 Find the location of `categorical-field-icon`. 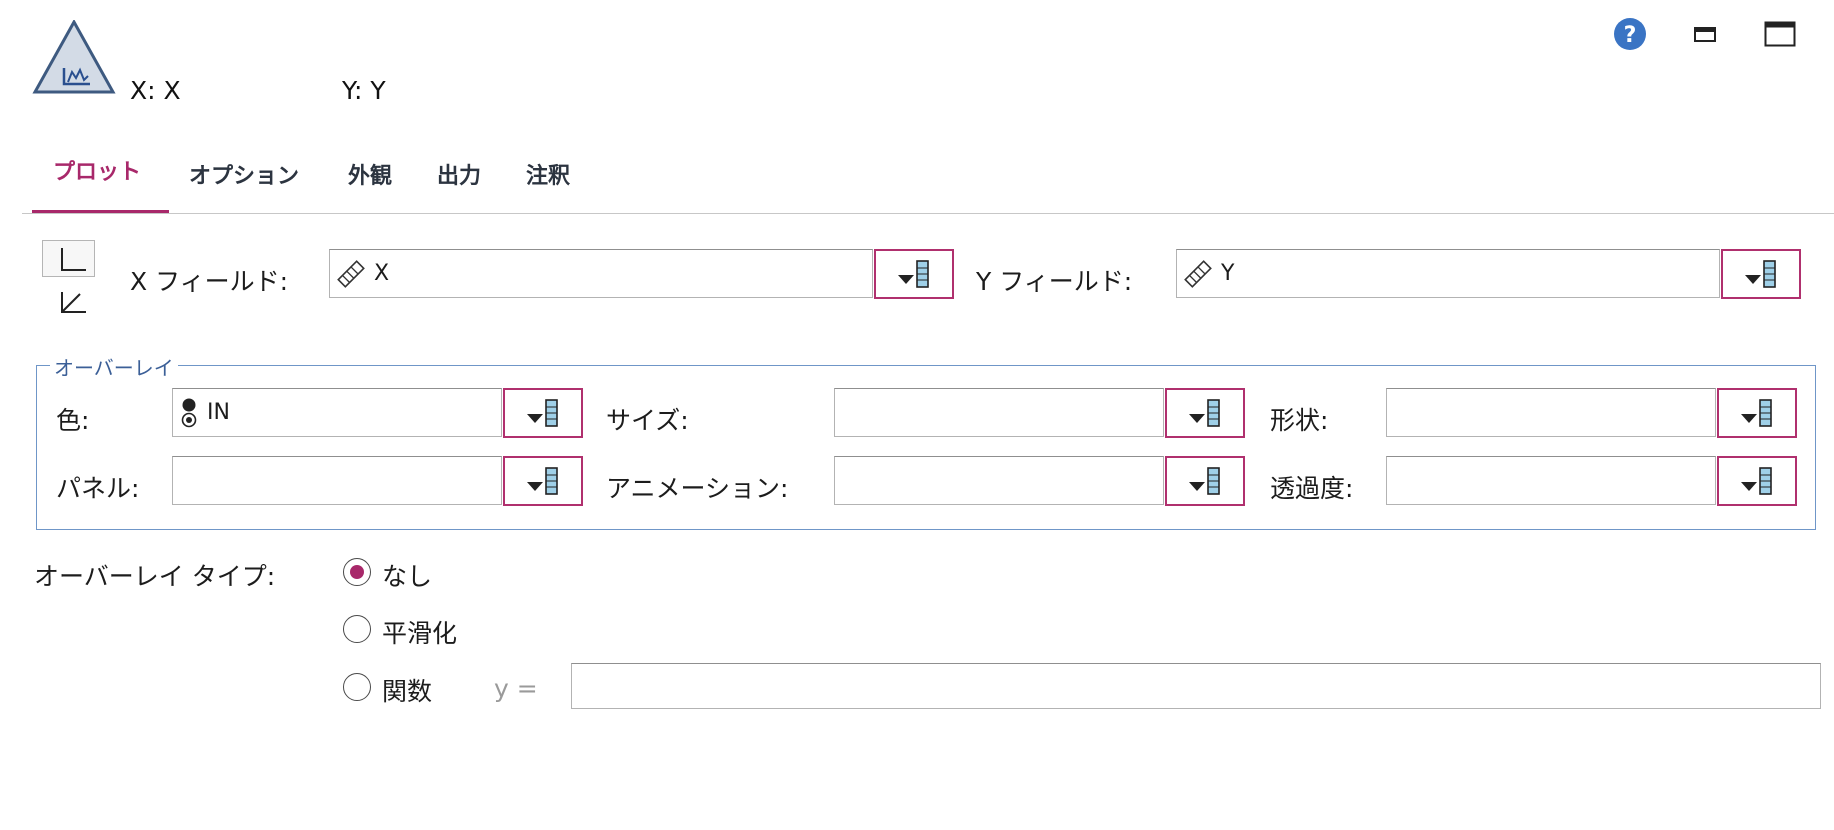

categorical-field-icon is located at coordinates (189, 412).